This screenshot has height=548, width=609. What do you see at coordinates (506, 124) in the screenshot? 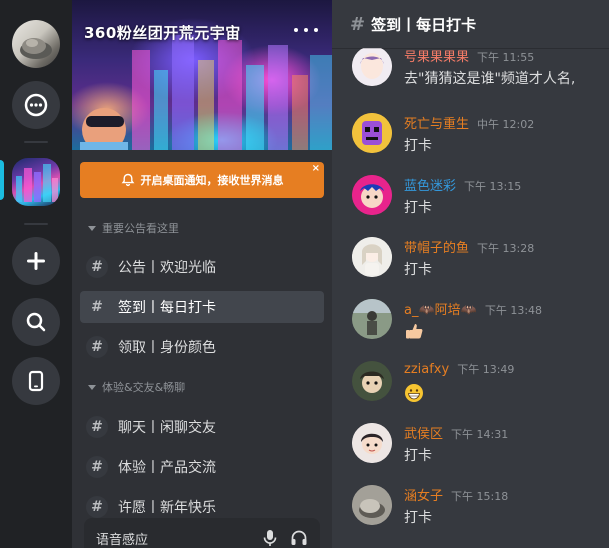
I see `timestamp: 中午 12:02` at bounding box center [506, 124].